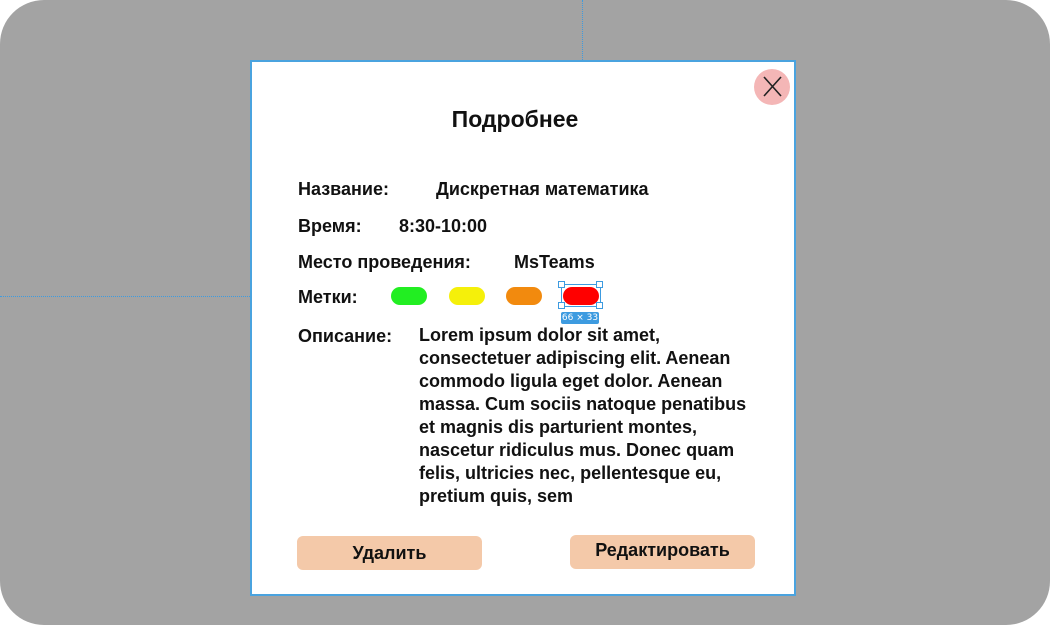 The height and width of the screenshot is (625, 1050). What do you see at coordinates (662, 552) in the screenshot?
I see `edit-button: Редактировать` at bounding box center [662, 552].